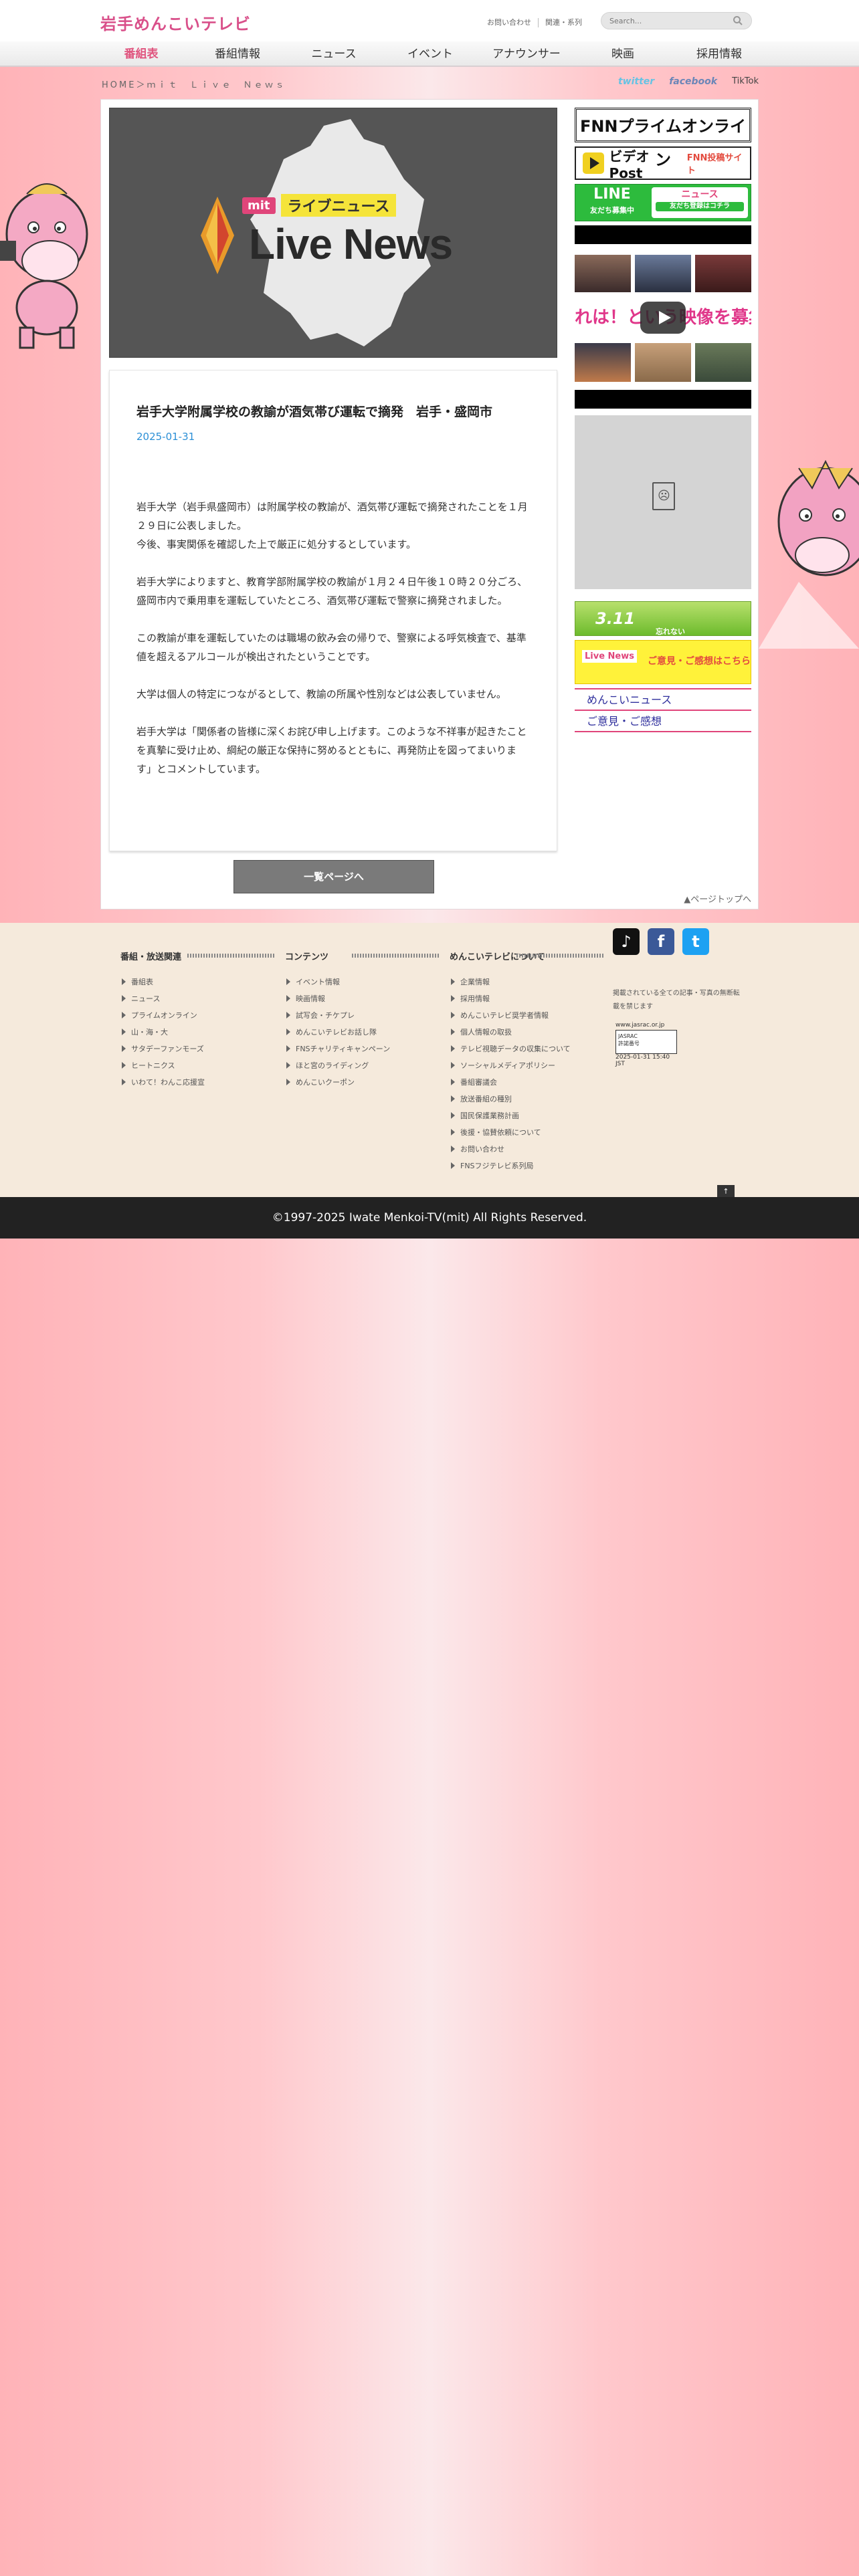 The height and width of the screenshot is (2576, 859). Describe the element at coordinates (693, 81) in the screenshot. I see `facebook-link: facebook` at that location.